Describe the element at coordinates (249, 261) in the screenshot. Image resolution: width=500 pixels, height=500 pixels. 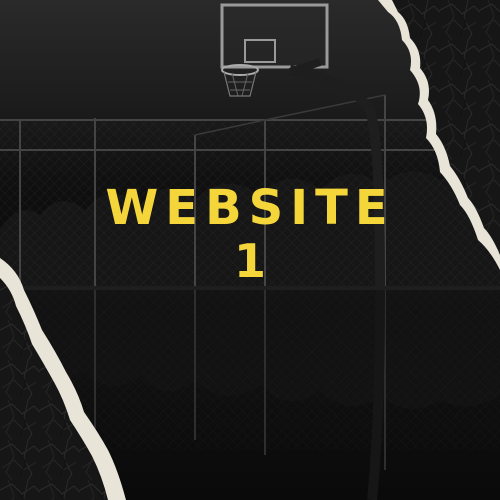
I see `title-number: 1` at that location.